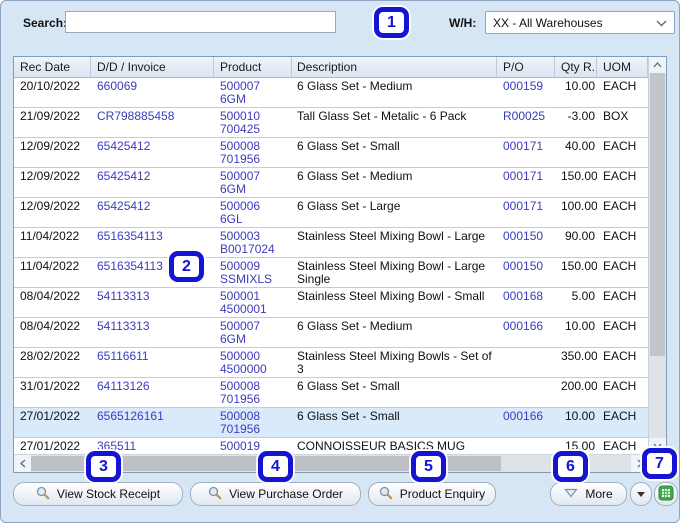 The width and height of the screenshot is (680, 523). What do you see at coordinates (580, 22) in the screenshot?
I see `warehouse-dropdown: XX - All Warehouses` at bounding box center [580, 22].